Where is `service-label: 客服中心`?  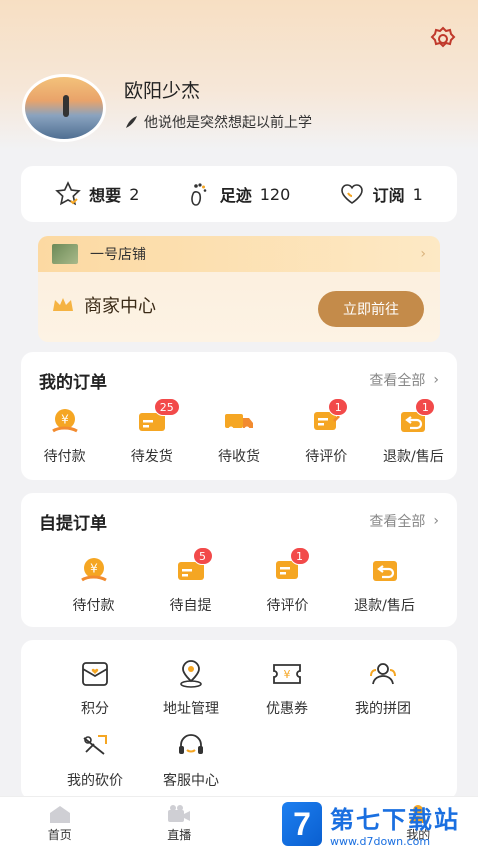 service-label: 客服中心 is located at coordinates (191, 781).